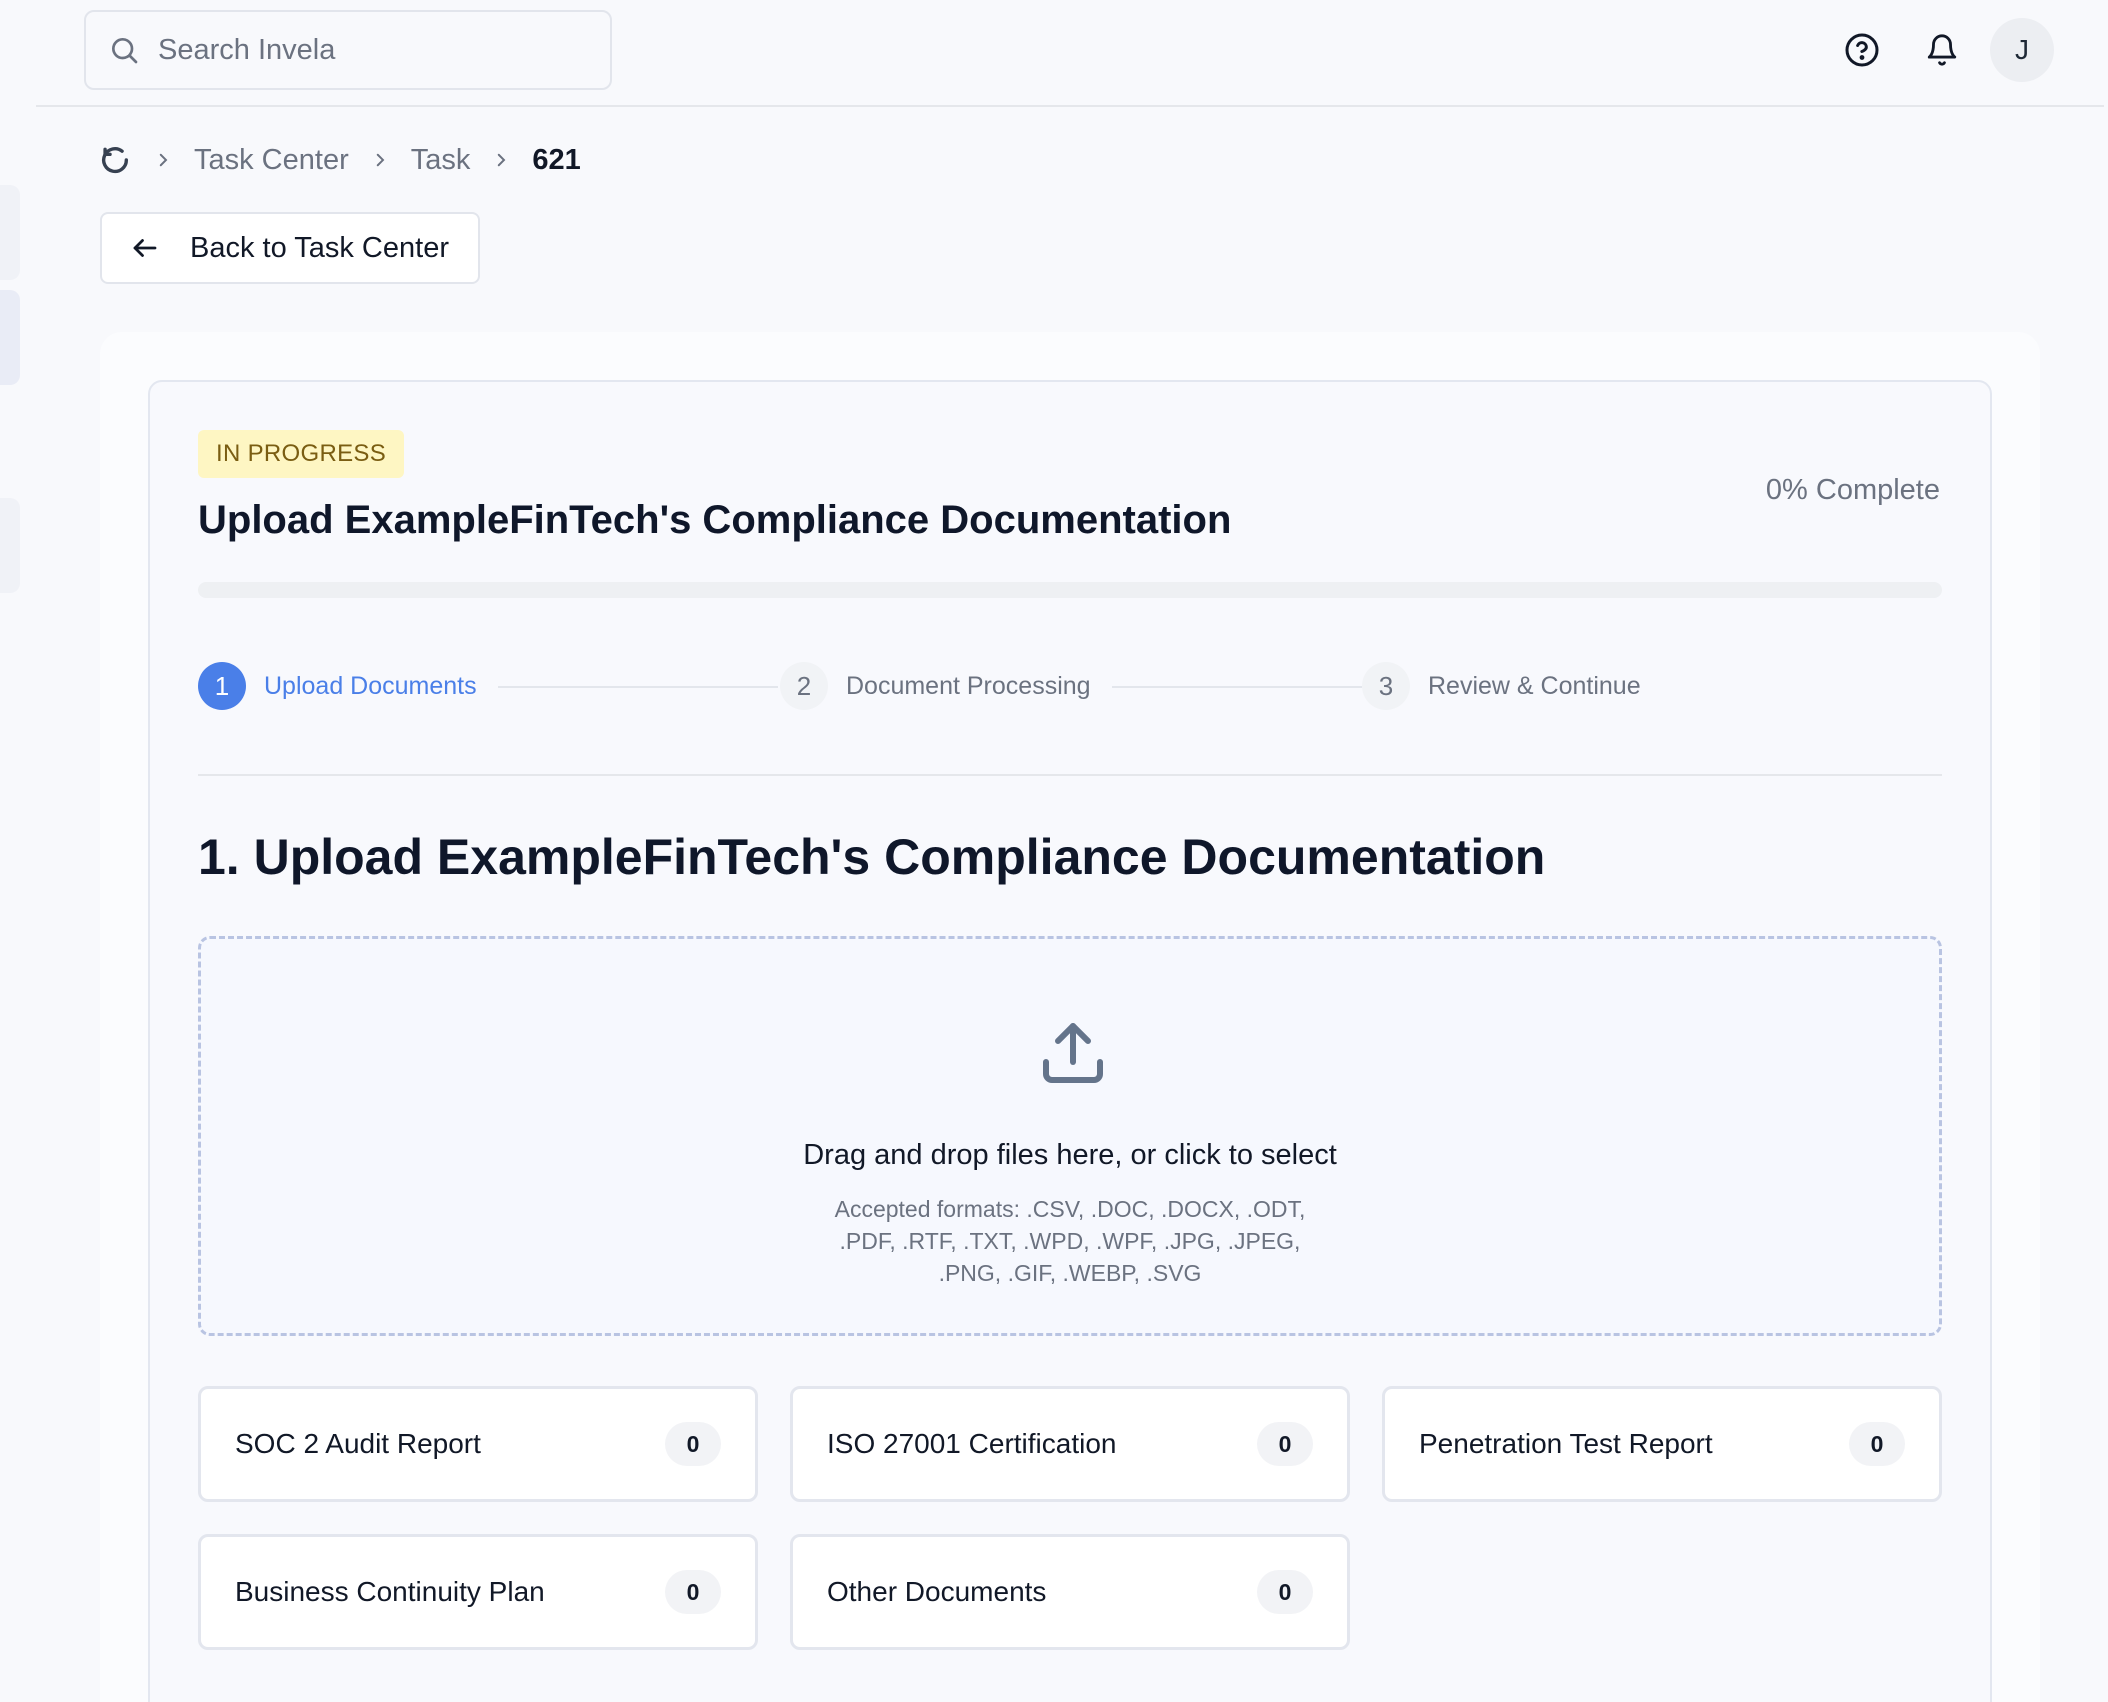 The image size is (2108, 1702). Describe the element at coordinates (556, 159) in the screenshot. I see `breadcrumb-current: 621` at that location.